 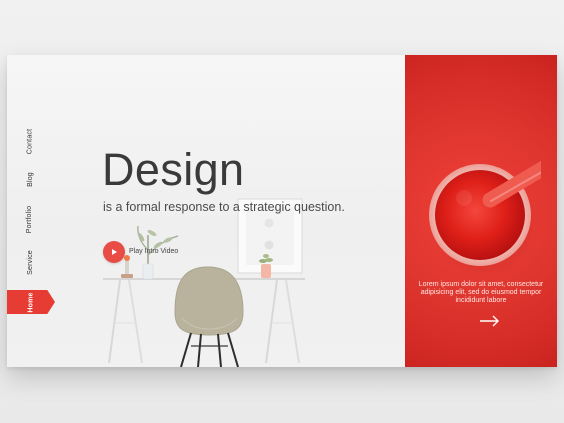 I want to click on desk-leg-left-front, so click(x=114, y=321).